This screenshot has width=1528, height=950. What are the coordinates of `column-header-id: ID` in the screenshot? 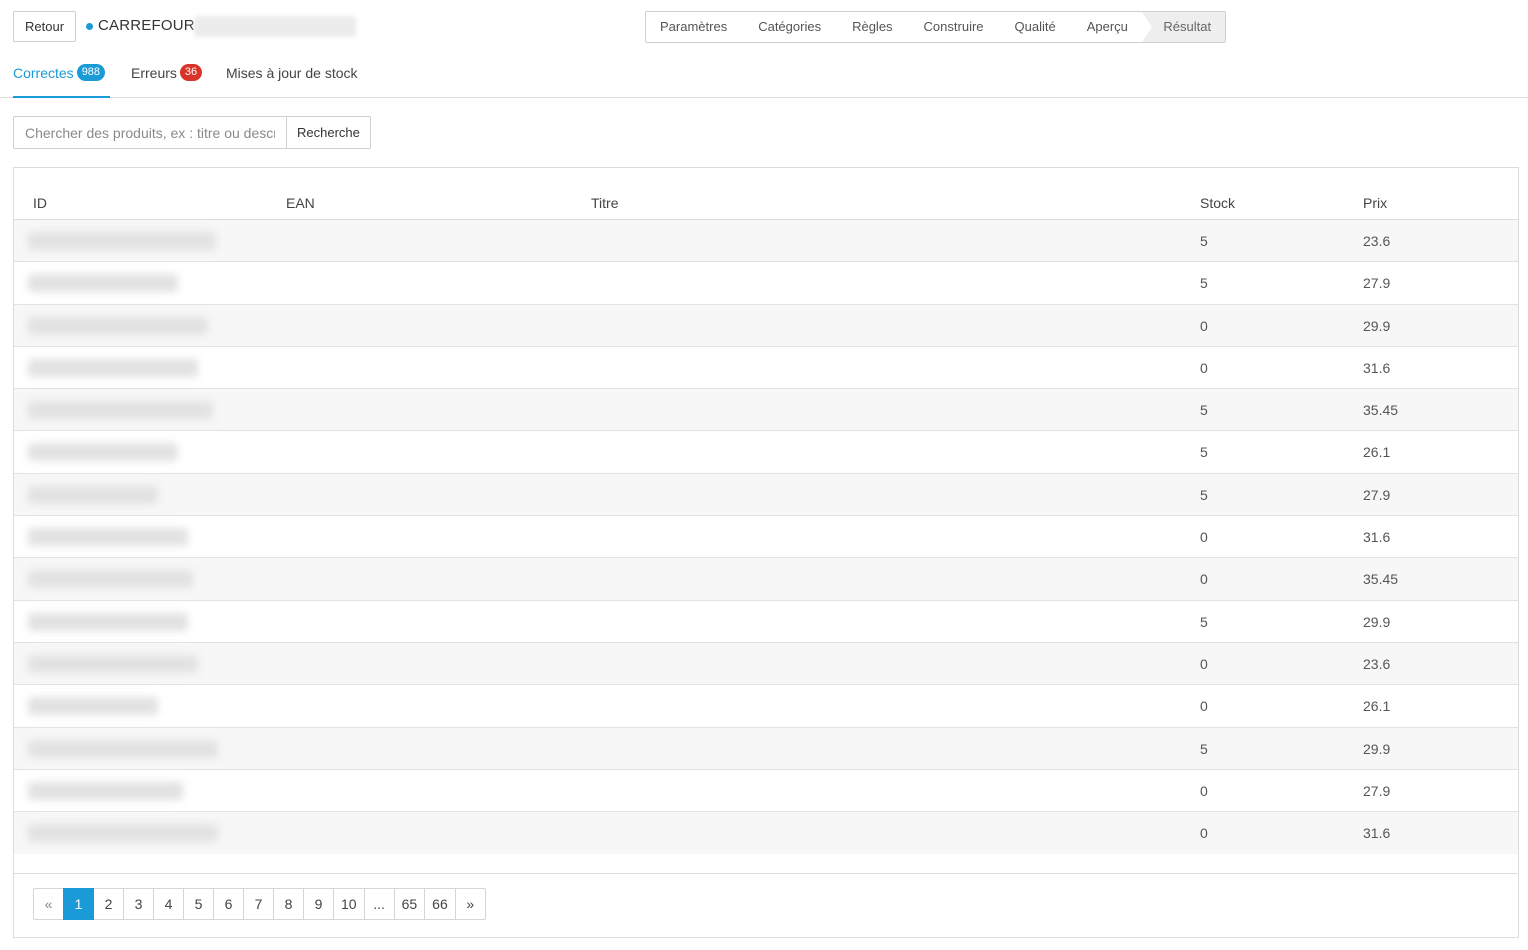 It's located at (40, 203).